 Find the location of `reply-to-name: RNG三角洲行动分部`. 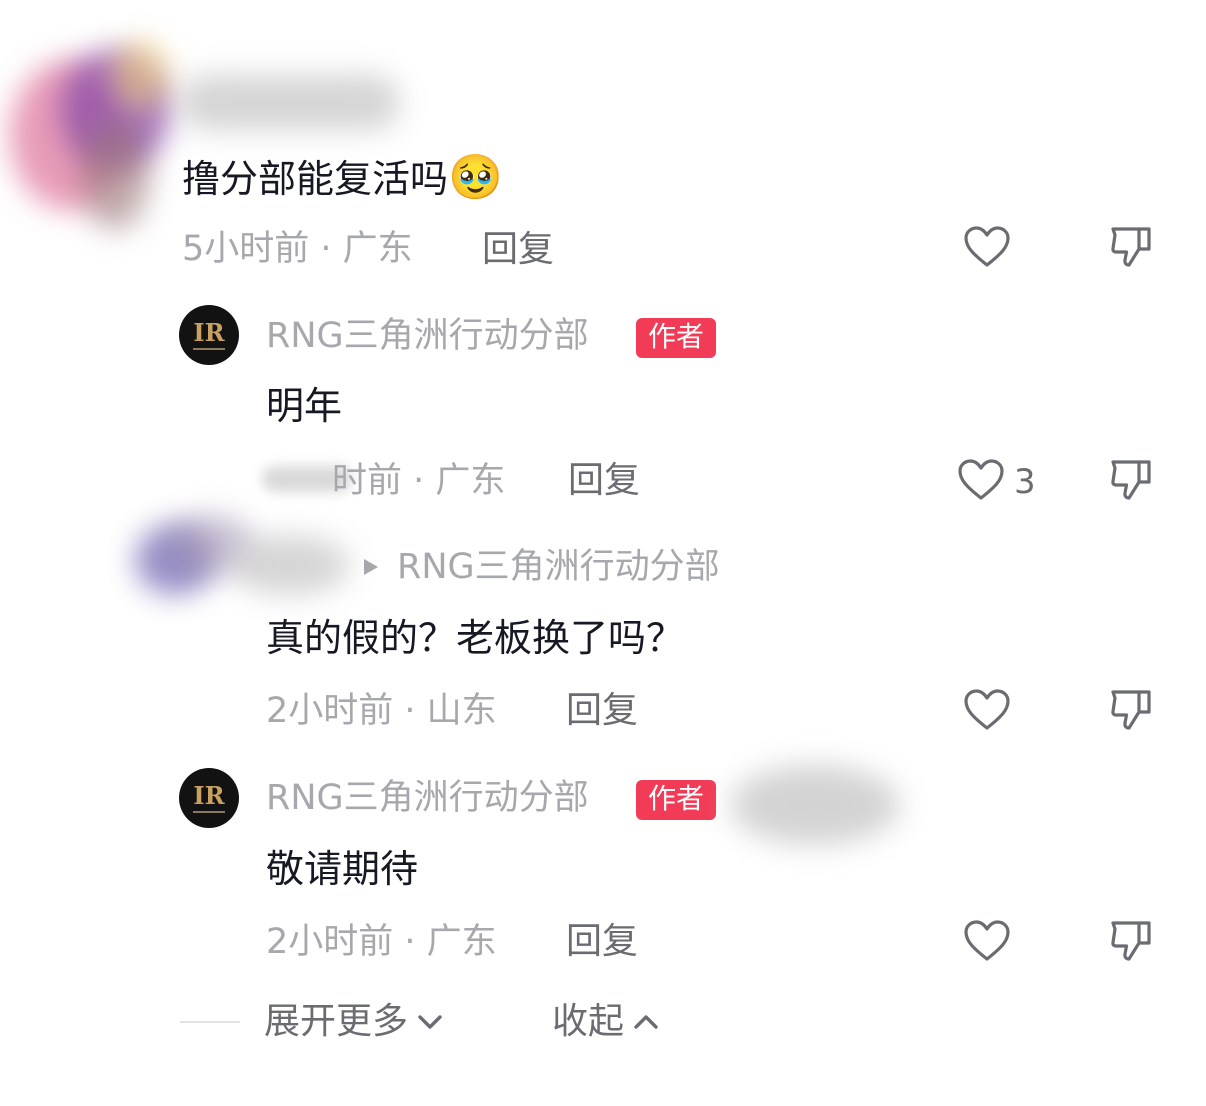

reply-to-name: RNG三角洲行动分部 is located at coordinates (558, 567).